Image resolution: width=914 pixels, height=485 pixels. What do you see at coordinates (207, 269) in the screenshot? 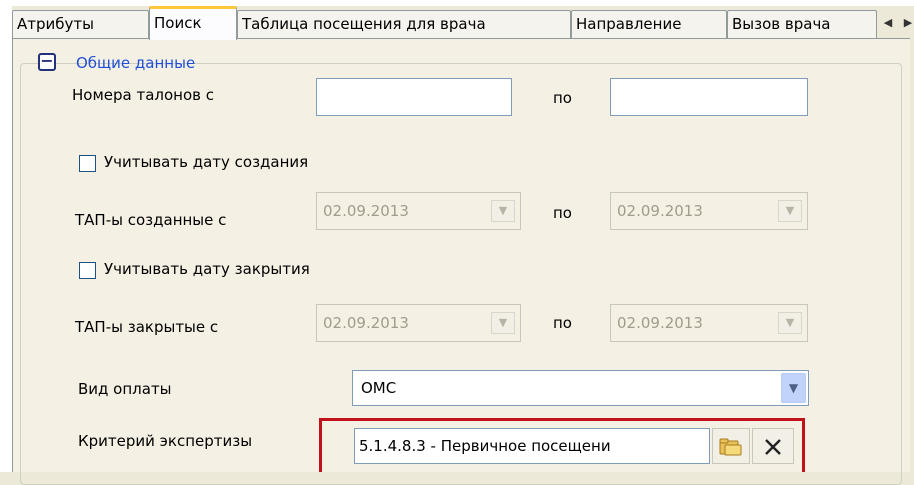
I see `closed-date-checkbox-label: Учитывать дату закрытия` at bounding box center [207, 269].